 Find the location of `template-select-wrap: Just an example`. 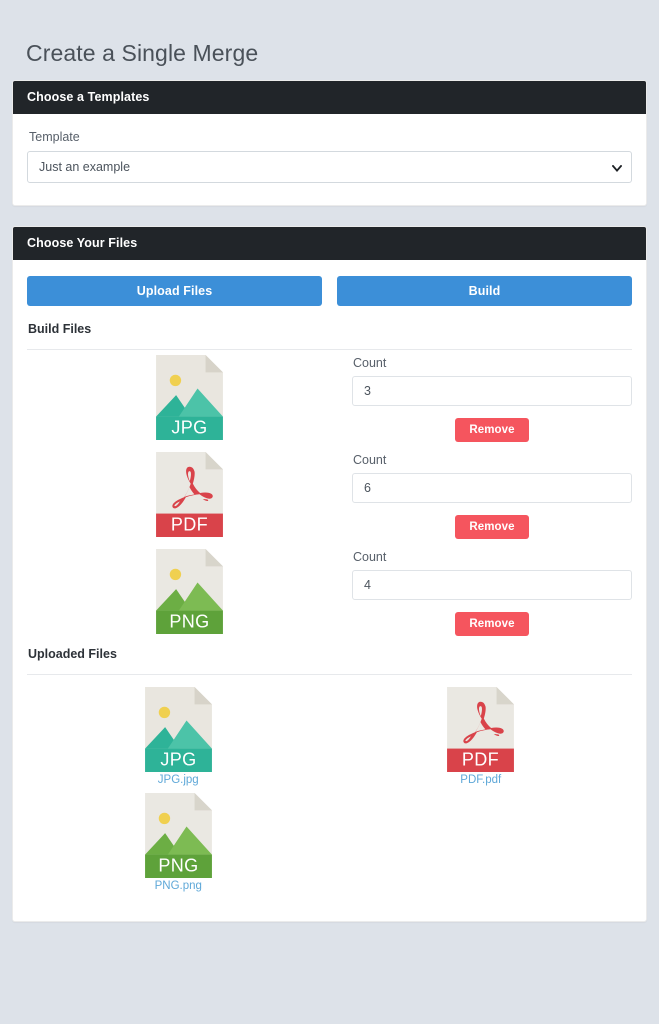

template-select-wrap: Just an example is located at coordinates (329, 166).